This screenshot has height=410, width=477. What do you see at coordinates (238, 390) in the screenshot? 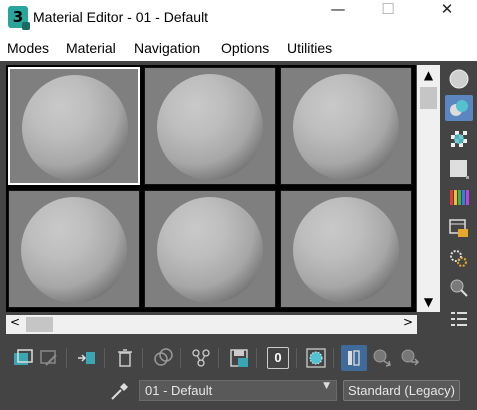
I see `material-name-field: 01 - Default ▼` at bounding box center [238, 390].